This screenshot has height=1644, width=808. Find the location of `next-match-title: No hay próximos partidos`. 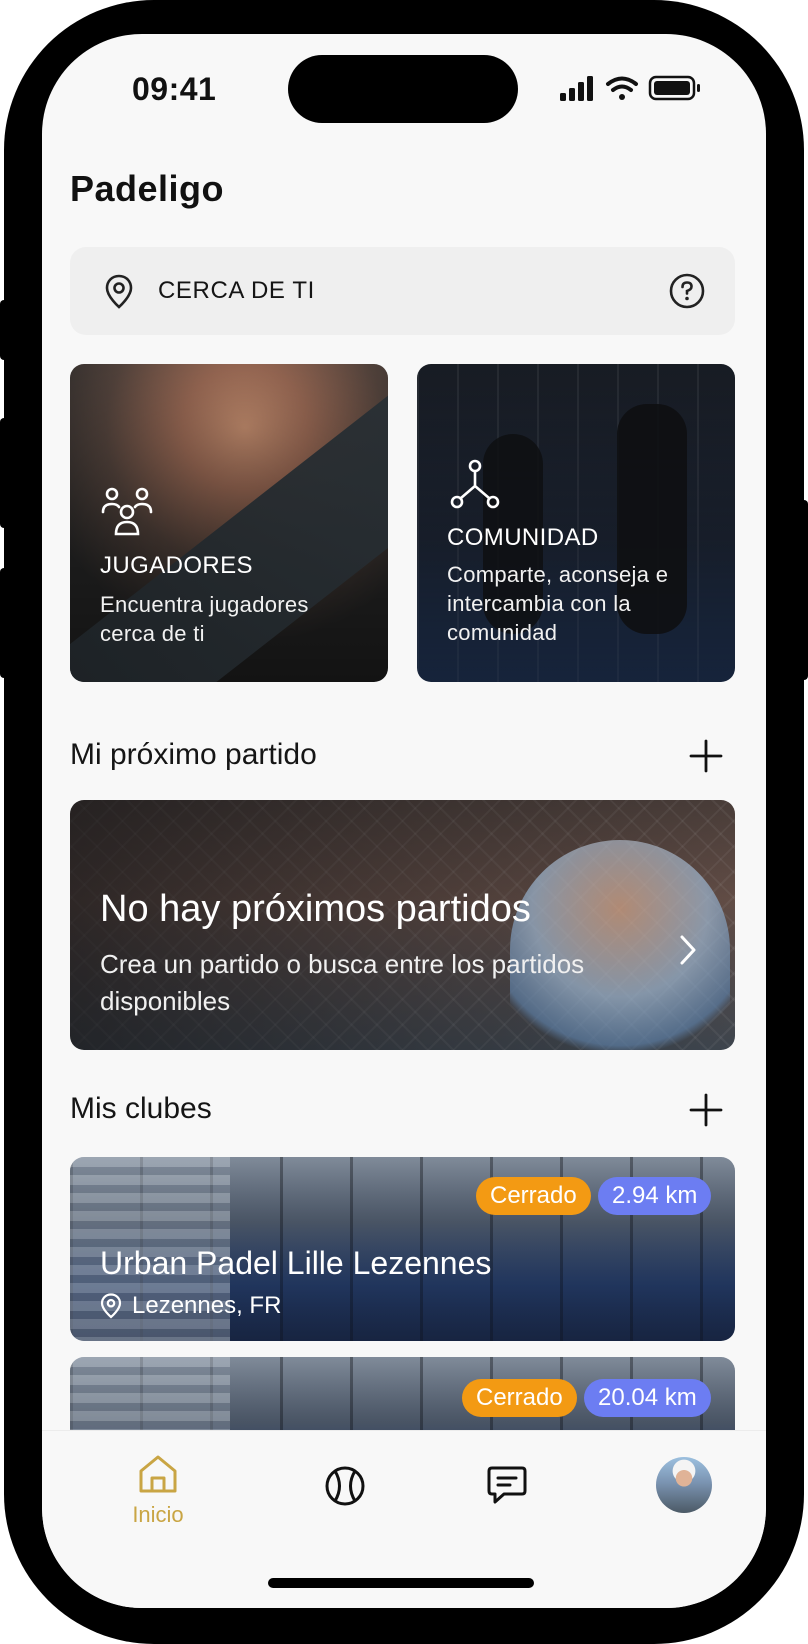

next-match-title: No hay próximos partidos is located at coordinates (315, 909).